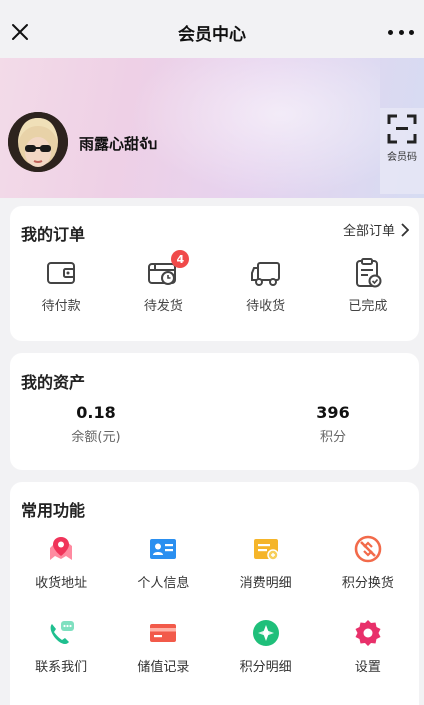 This screenshot has height=705, width=424. I want to click on func-spending-details: 消费明细, so click(266, 576).